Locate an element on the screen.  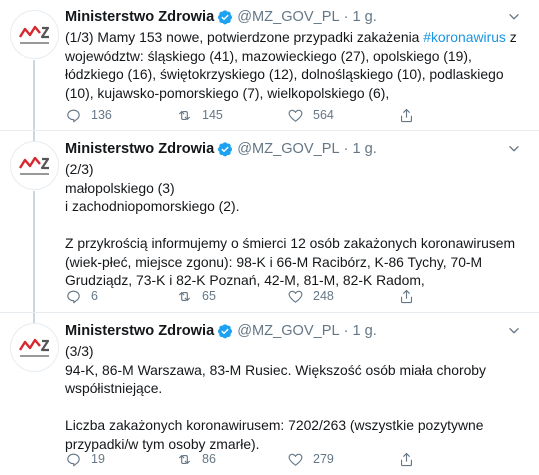
reply-button: 6 is located at coordinates (81, 296).